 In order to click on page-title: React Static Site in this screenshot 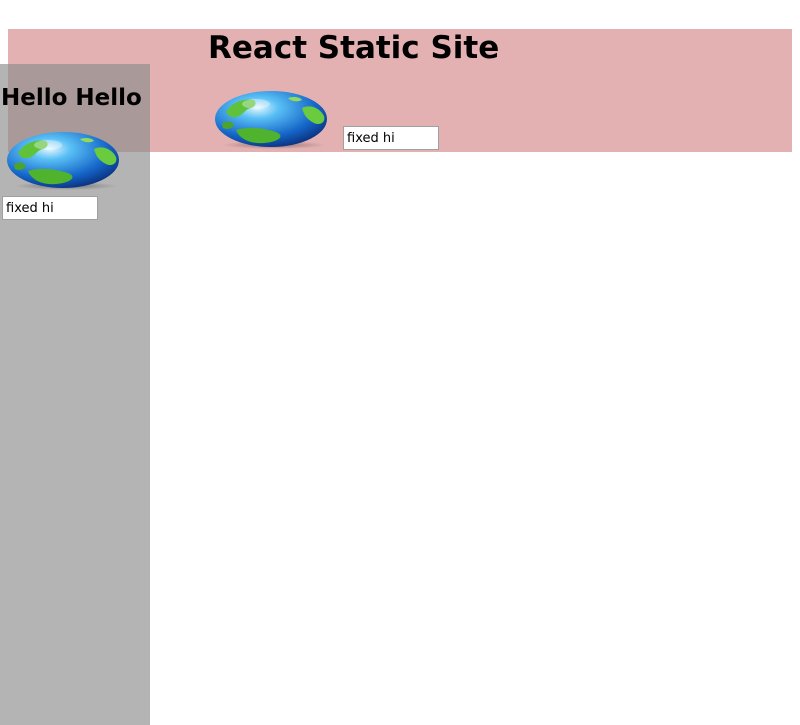, I will do `click(354, 48)`.